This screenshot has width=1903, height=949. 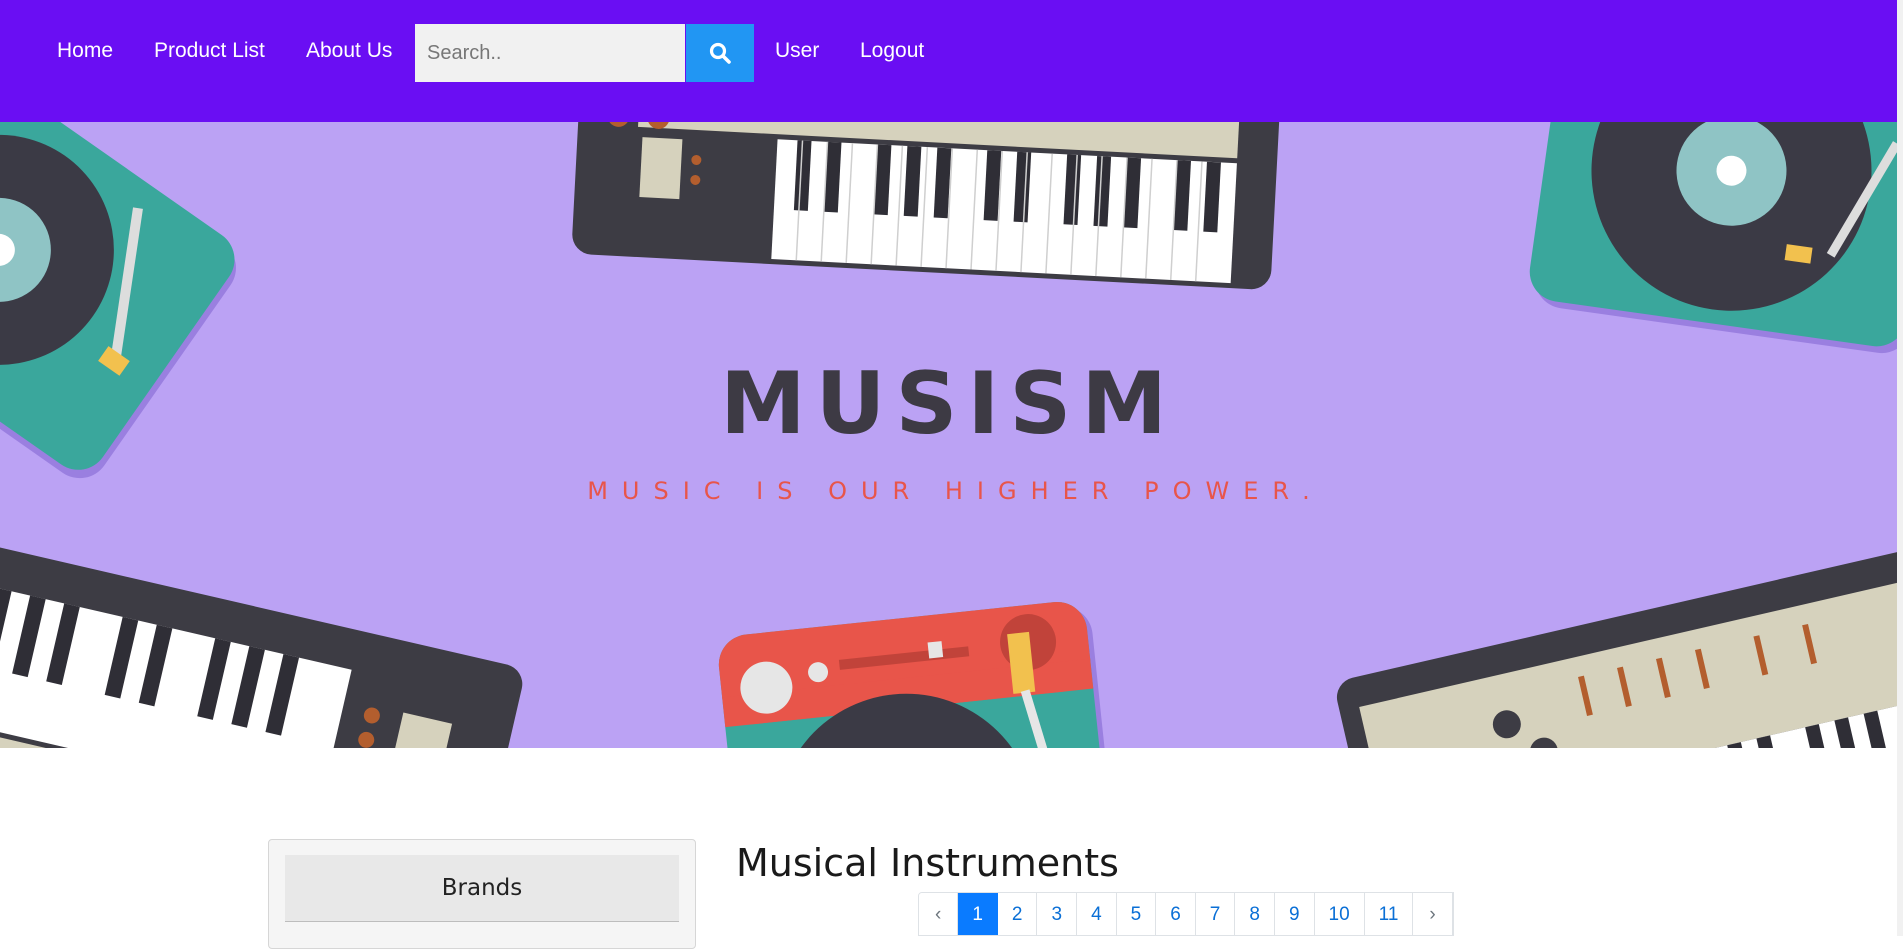 I want to click on nav-link-about-us: About Us, so click(x=349, y=51).